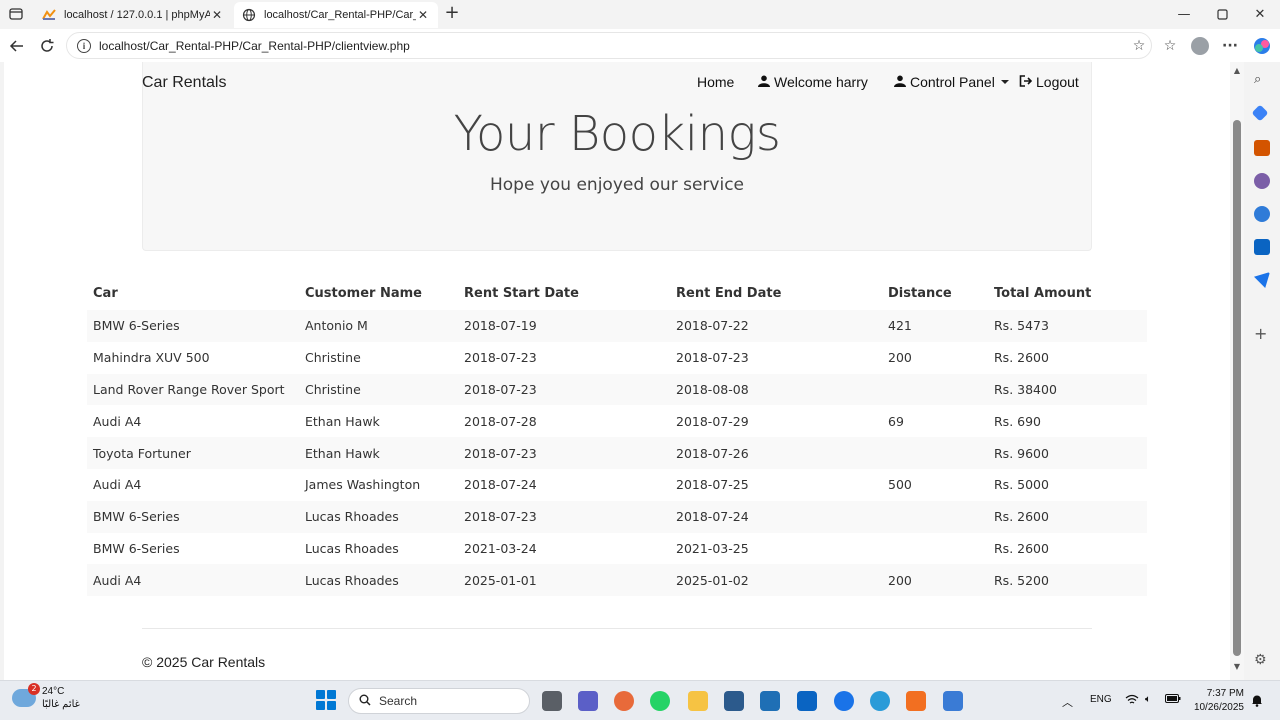 This screenshot has height=720, width=1280. Describe the element at coordinates (1260, 113) in the screenshot. I see `shopping-tag-icon` at that location.